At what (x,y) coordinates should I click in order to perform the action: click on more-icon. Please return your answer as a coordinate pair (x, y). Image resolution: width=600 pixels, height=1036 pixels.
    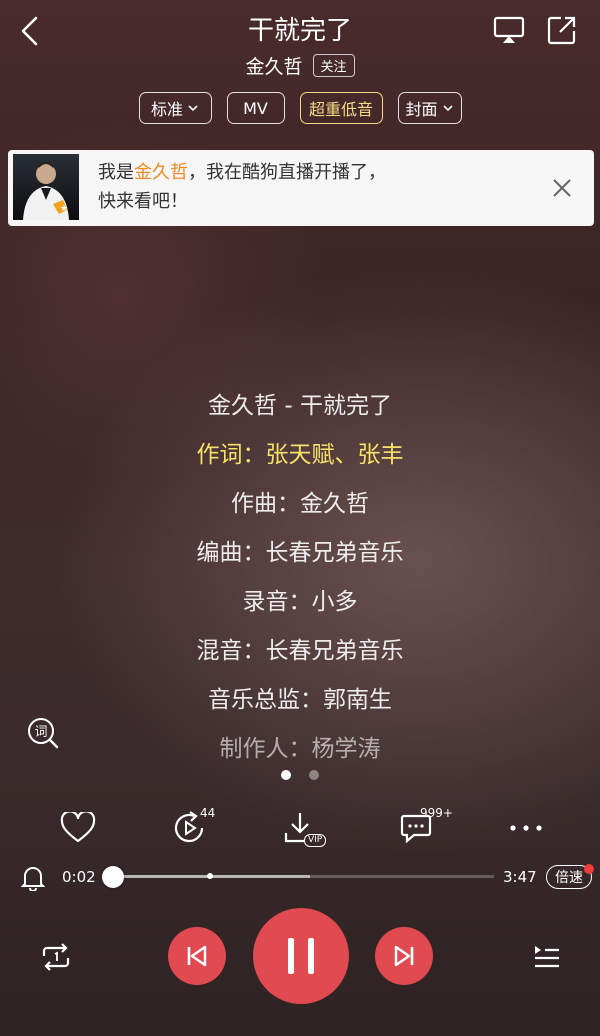
    Looking at the image, I should click on (526, 828).